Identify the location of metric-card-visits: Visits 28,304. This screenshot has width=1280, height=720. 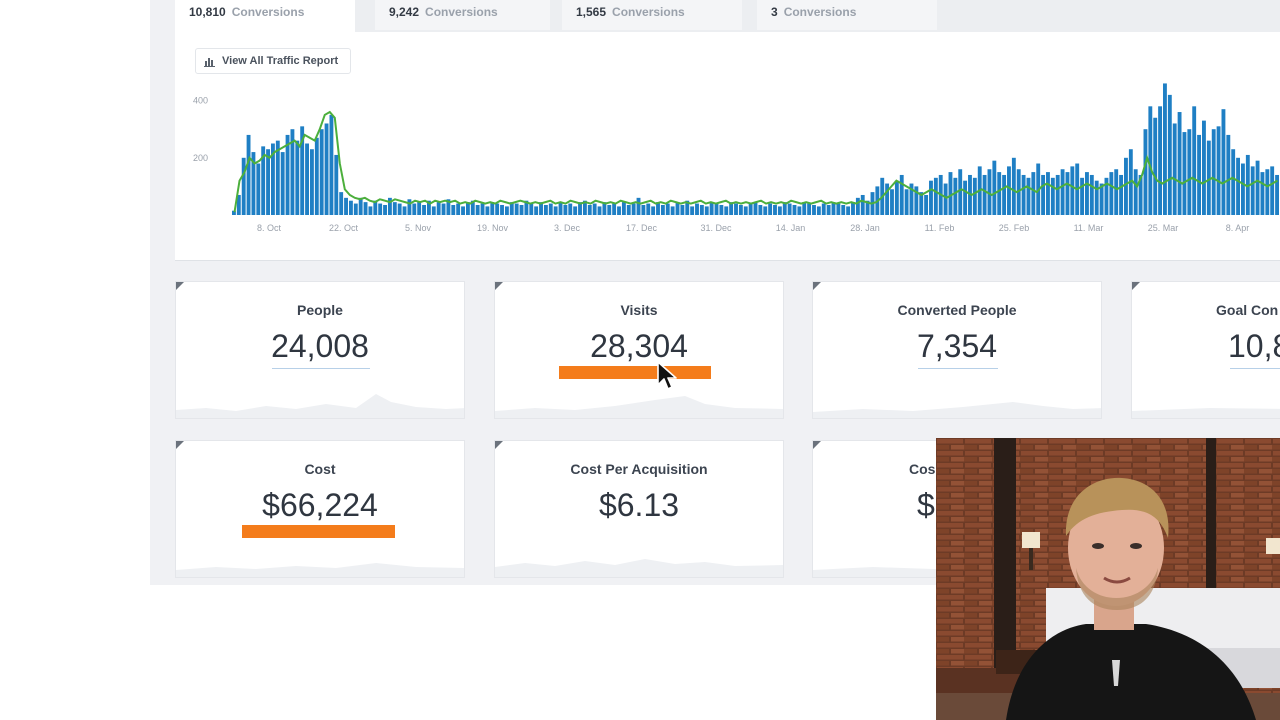
(639, 350).